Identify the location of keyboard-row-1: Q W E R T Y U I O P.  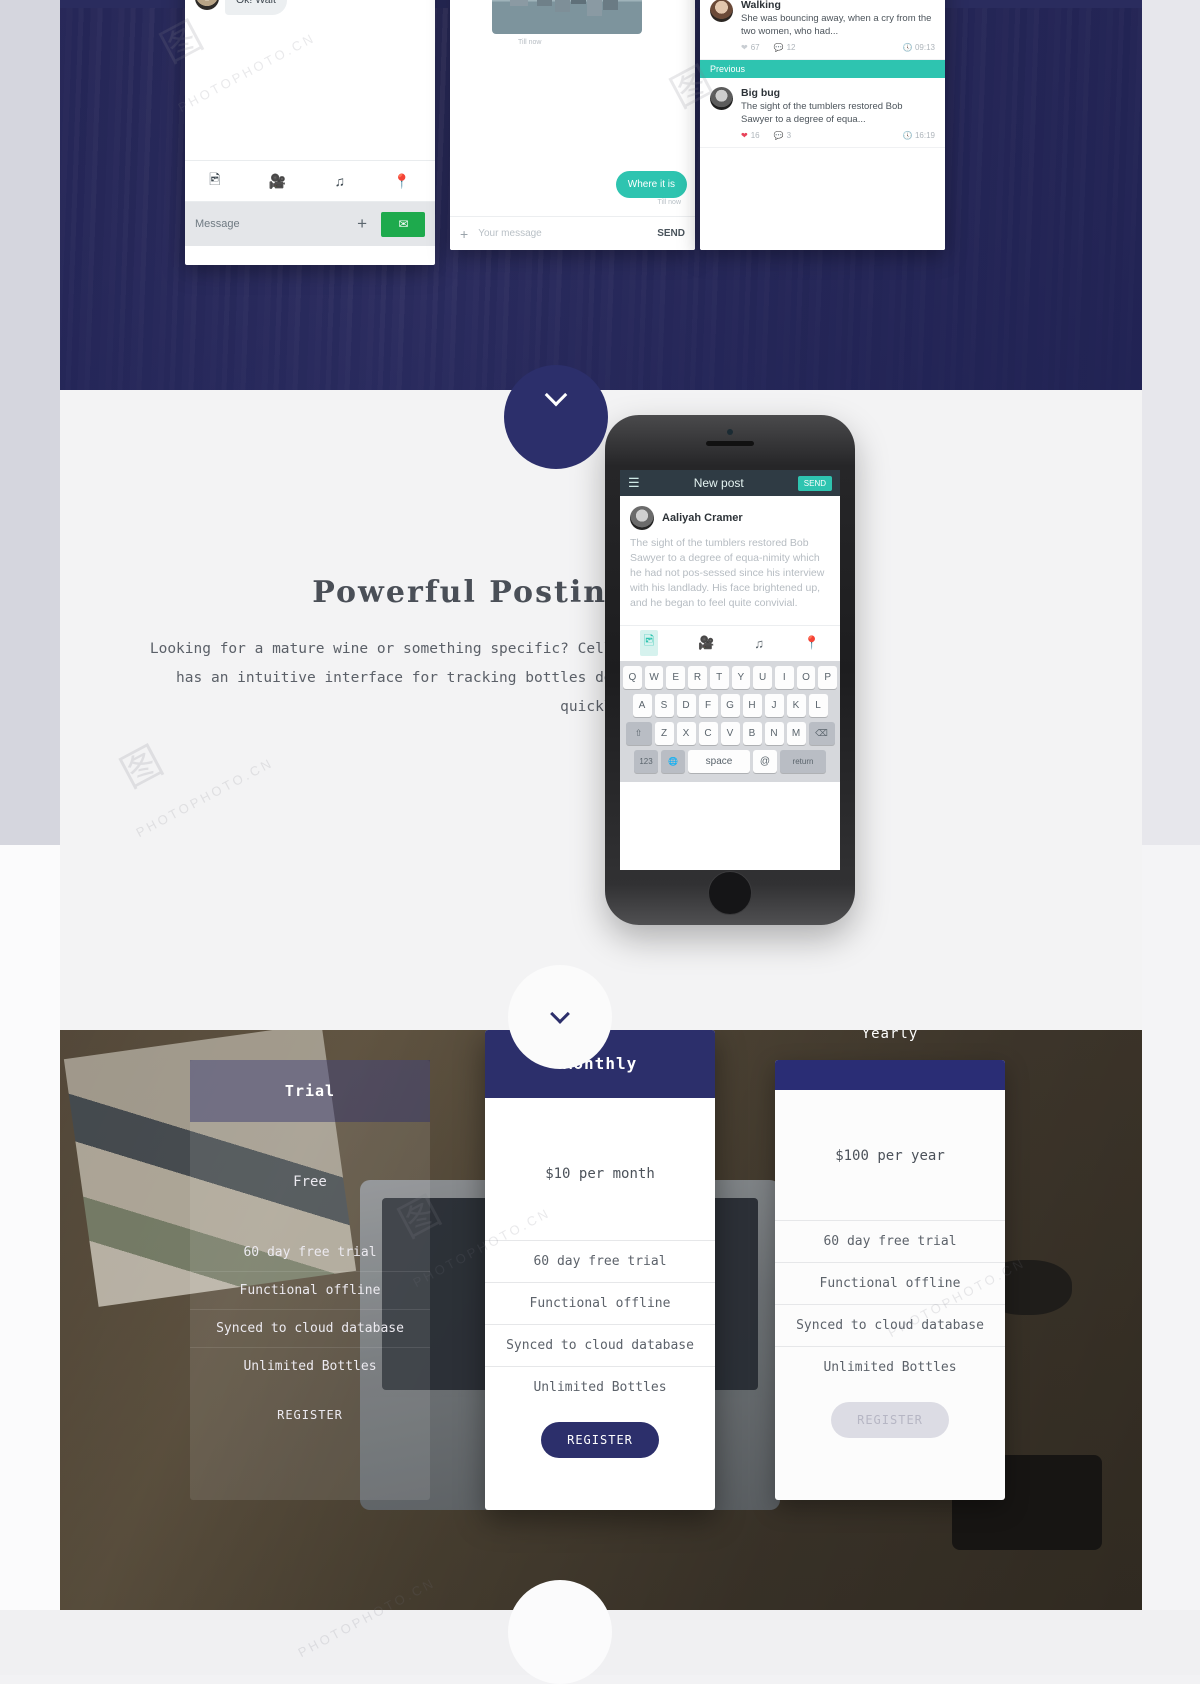
(730, 677).